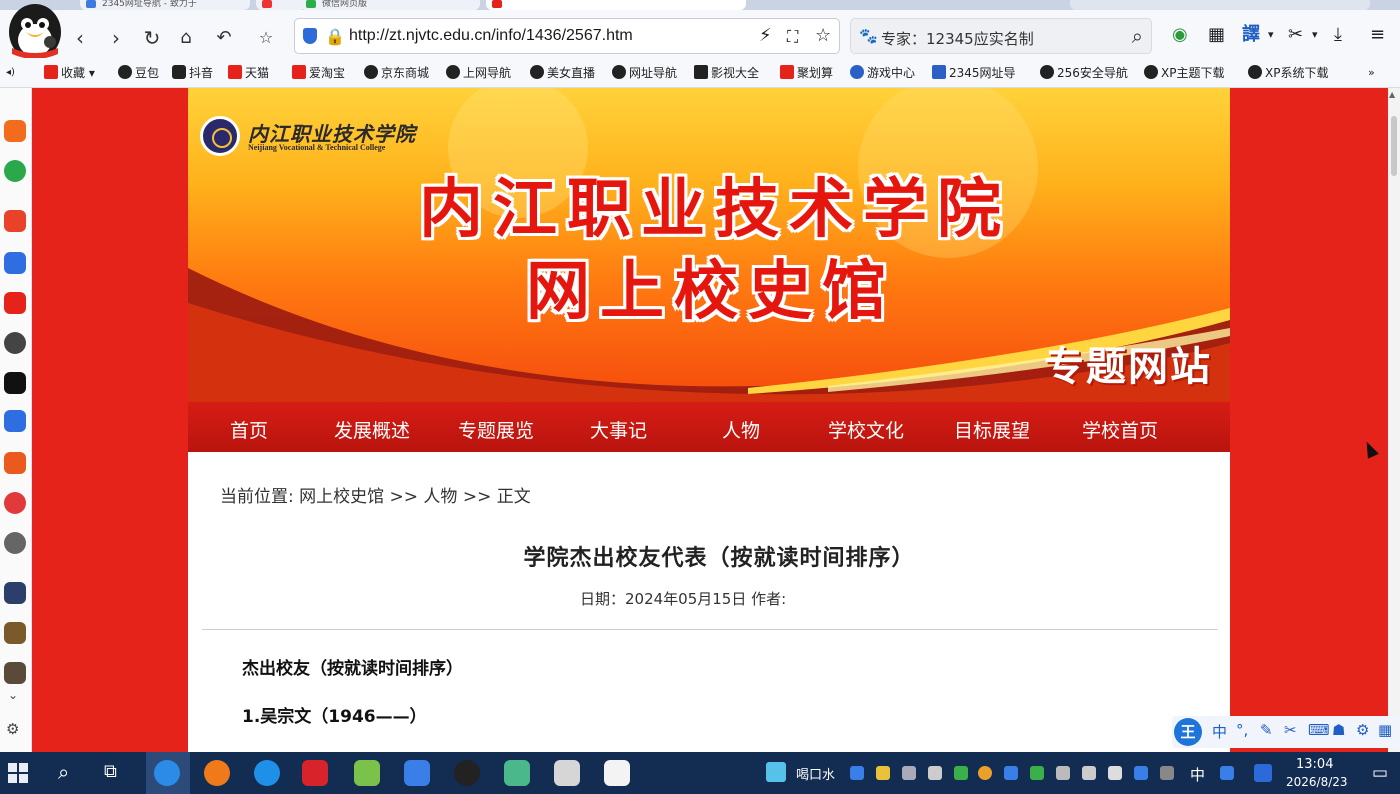 The image size is (1400, 794). What do you see at coordinates (776, 772) in the screenshot?
I see `drink-water-icon` at bounding box center [776, 772].